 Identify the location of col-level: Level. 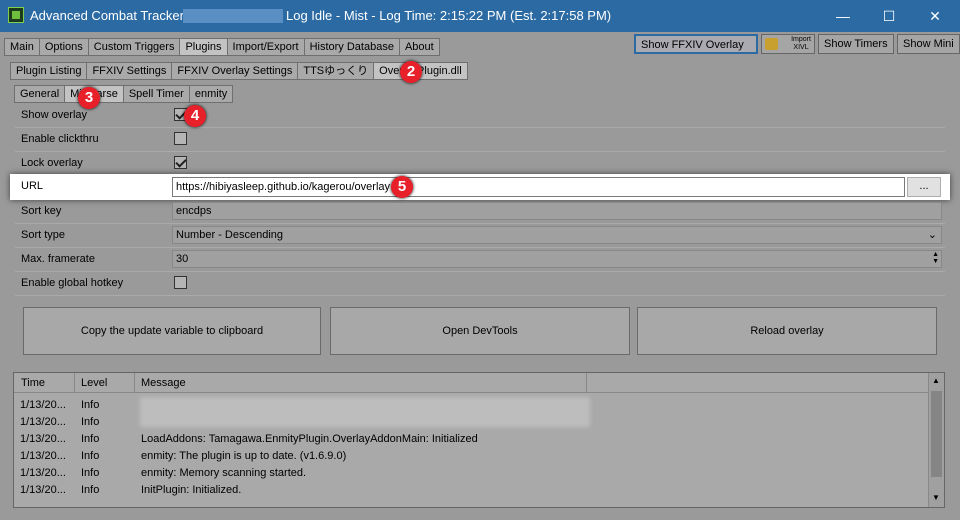
(94, 383).